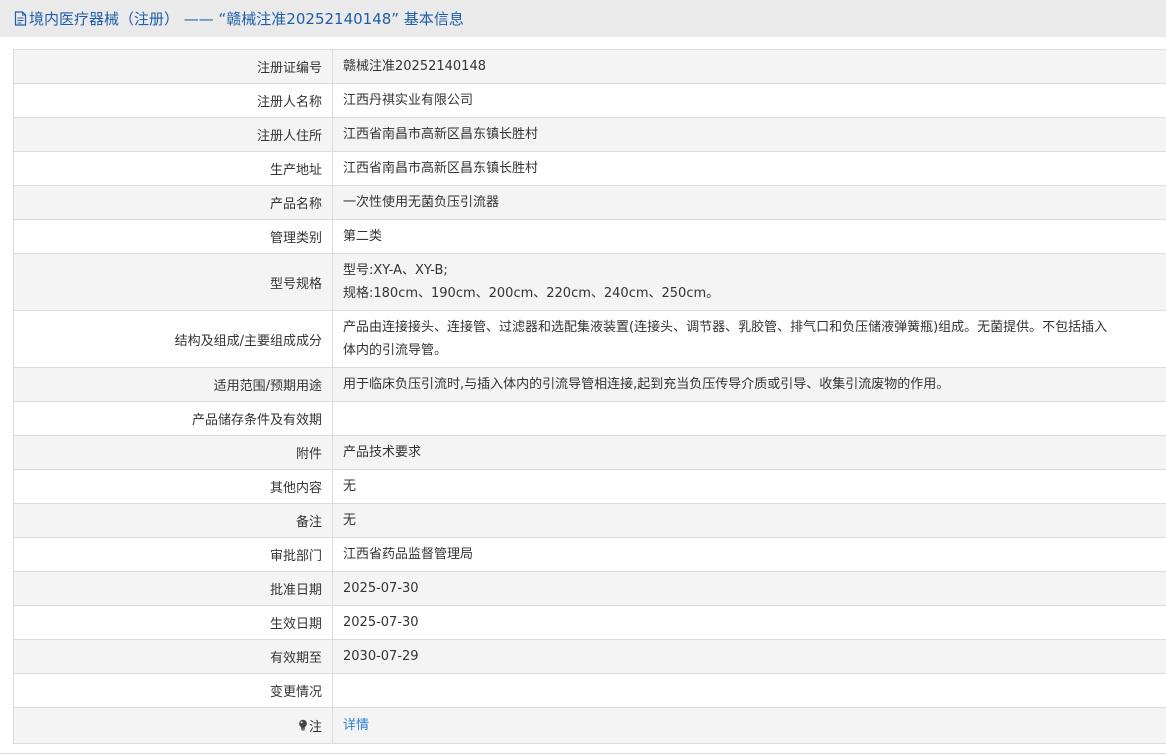 The image size is (1166, 756). I want to click on field-label: 注册人名称, so click(173, 100).